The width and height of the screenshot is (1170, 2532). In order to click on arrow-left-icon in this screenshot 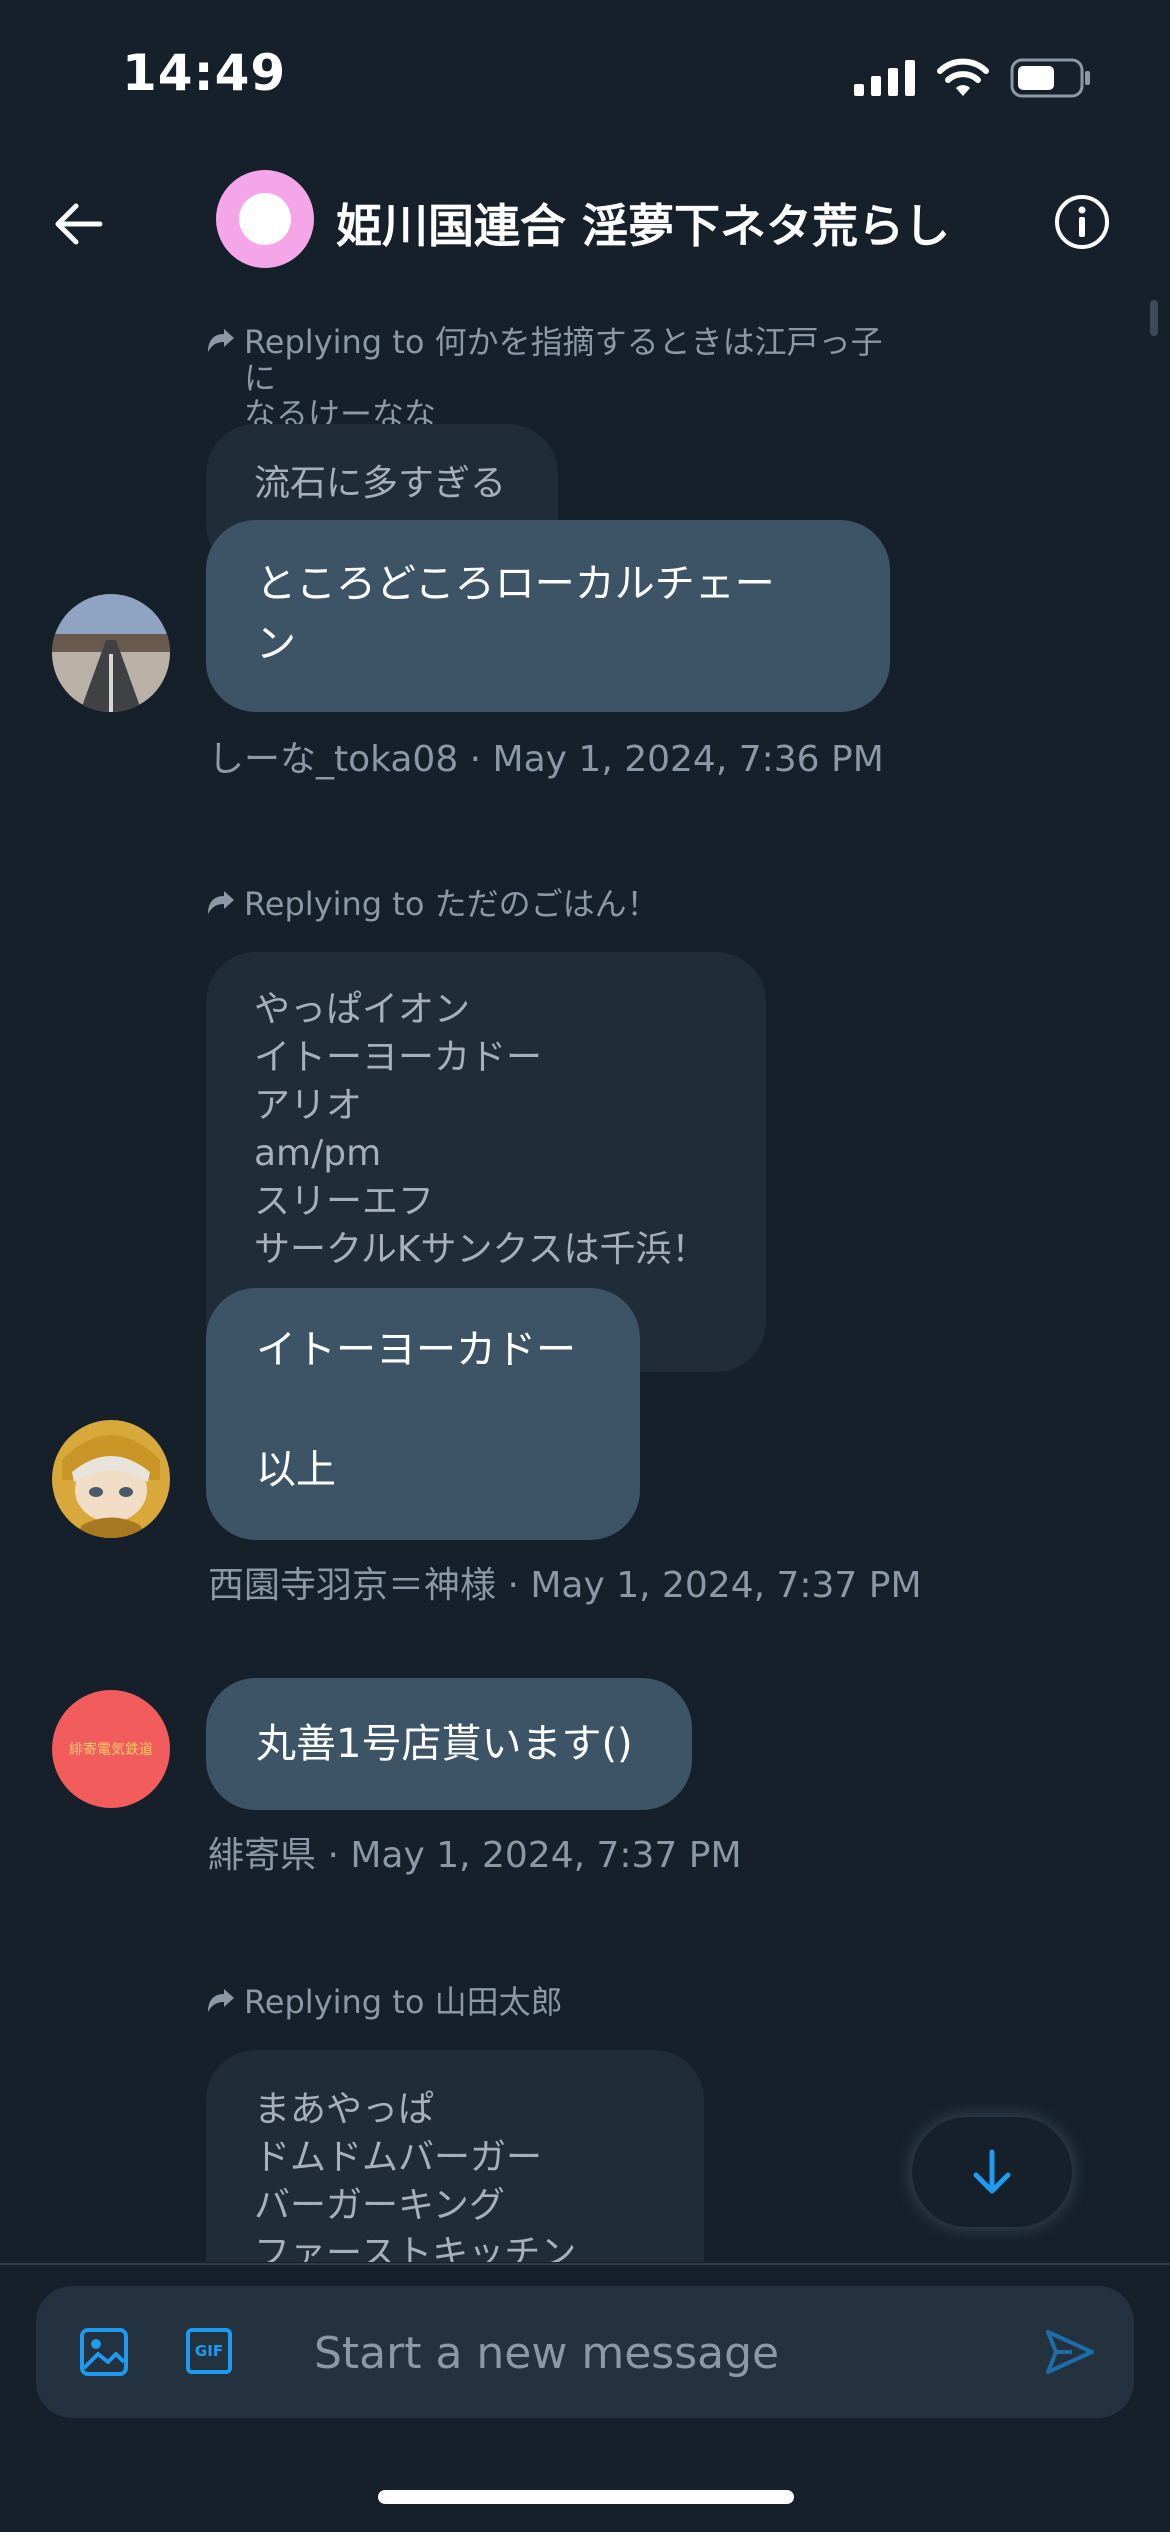, I will do `click(79, 224)`.